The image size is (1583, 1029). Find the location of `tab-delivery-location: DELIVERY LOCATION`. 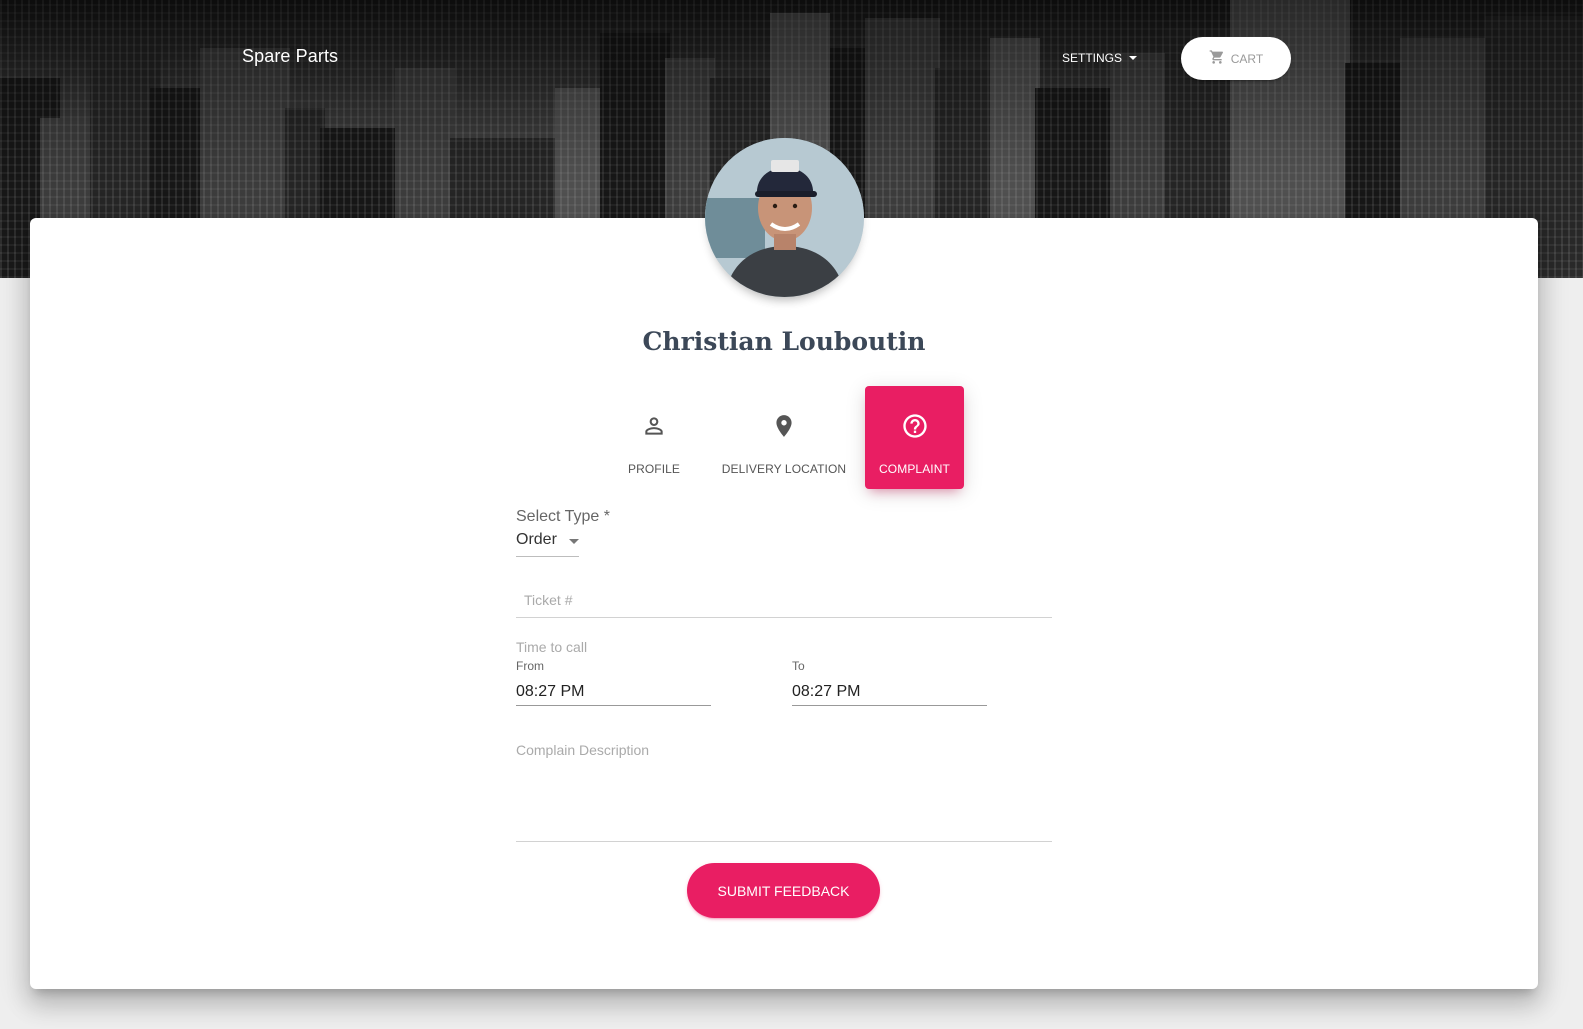

tab-delivery-location: DELIVERY LOCATION is located at coordinates (784, 437).